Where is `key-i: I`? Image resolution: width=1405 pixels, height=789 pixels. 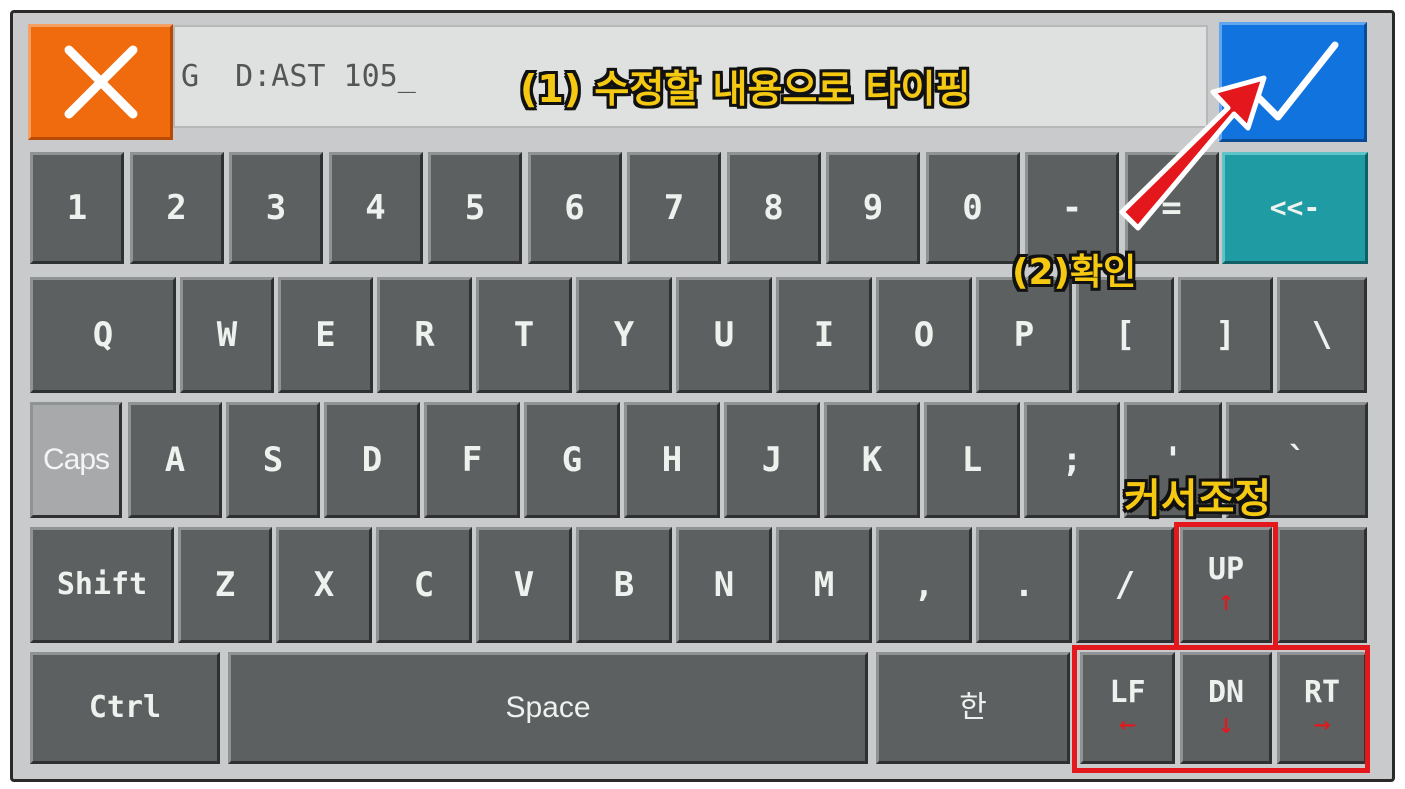
key-i: I is located at coordinates (824, 335).